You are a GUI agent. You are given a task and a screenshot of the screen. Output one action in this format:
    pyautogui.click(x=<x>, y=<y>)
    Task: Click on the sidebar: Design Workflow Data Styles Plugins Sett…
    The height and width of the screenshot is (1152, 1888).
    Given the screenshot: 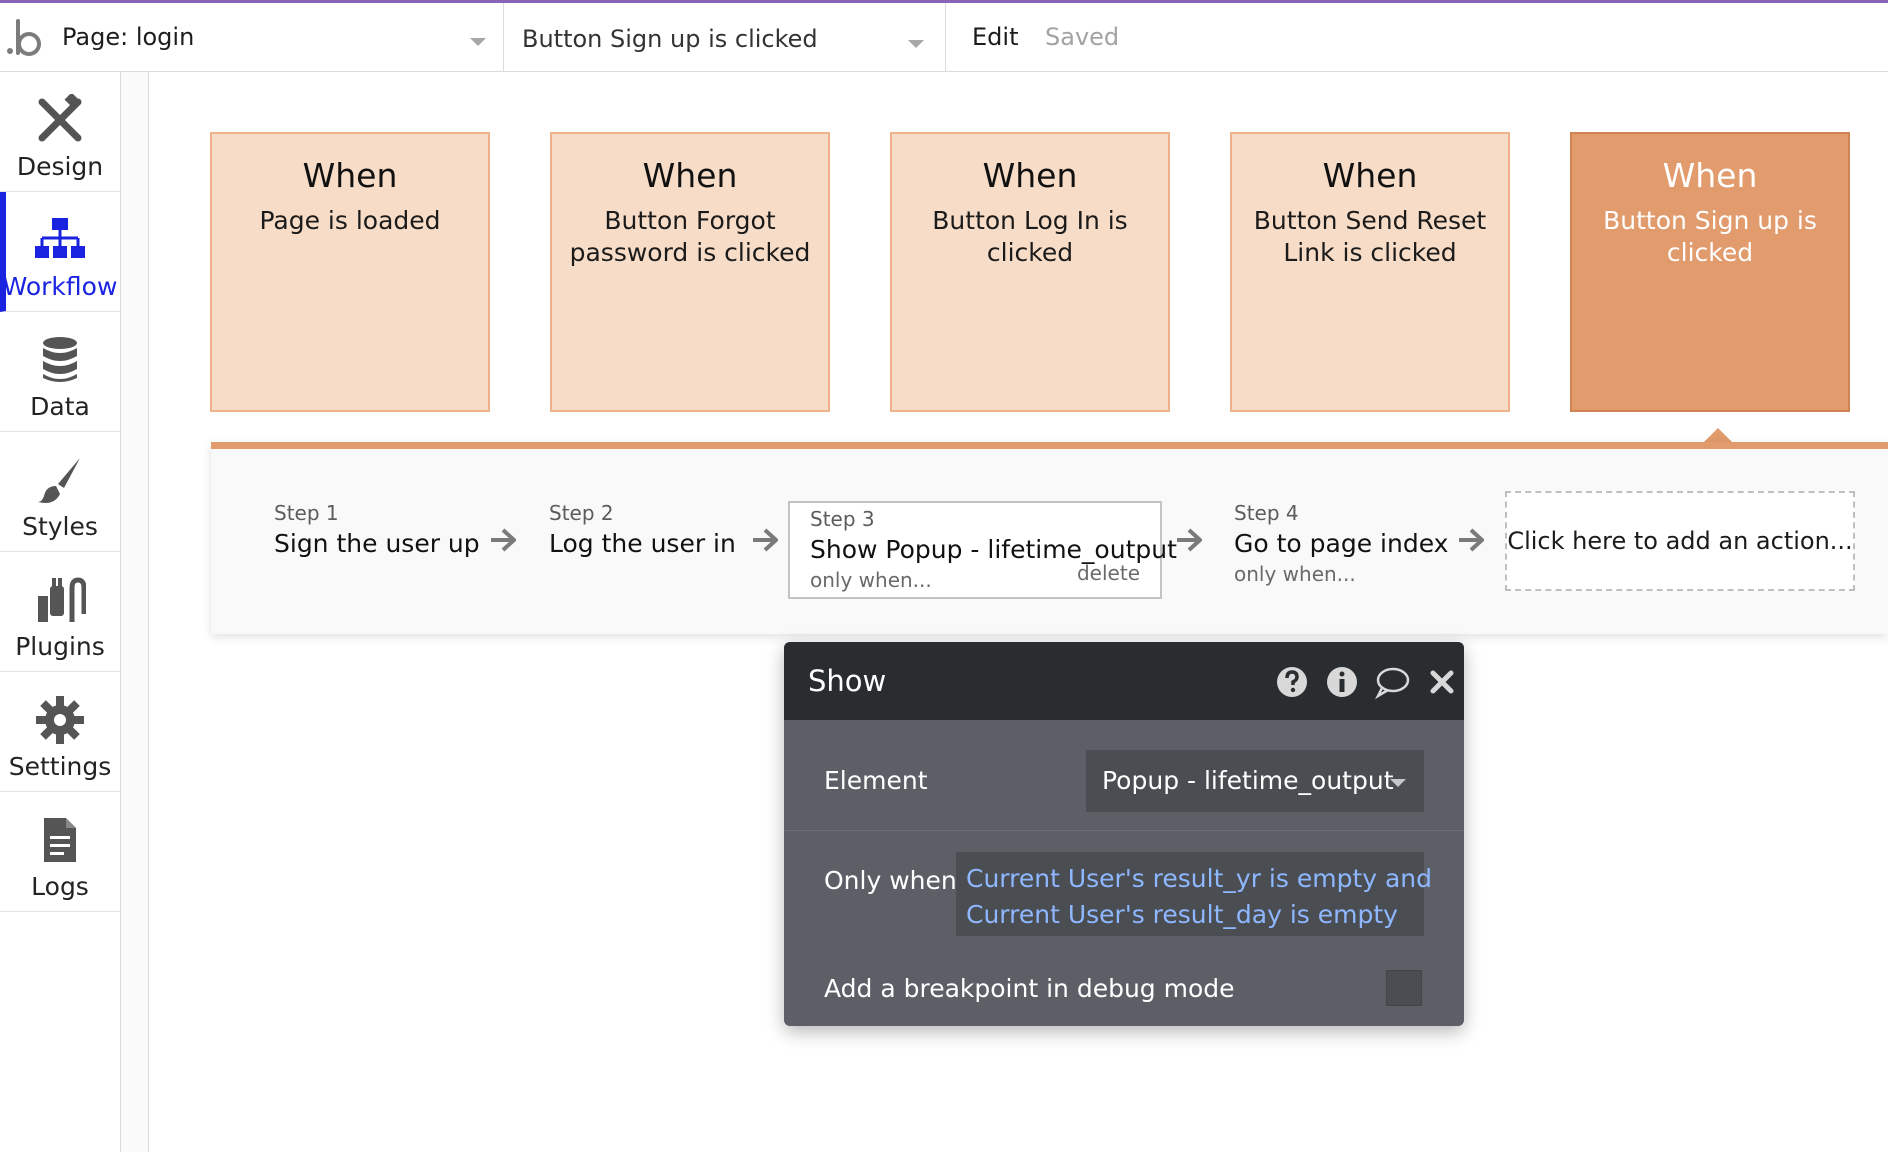 What is the action you would take?
    pyautogui.click(x=60, y=612)
    